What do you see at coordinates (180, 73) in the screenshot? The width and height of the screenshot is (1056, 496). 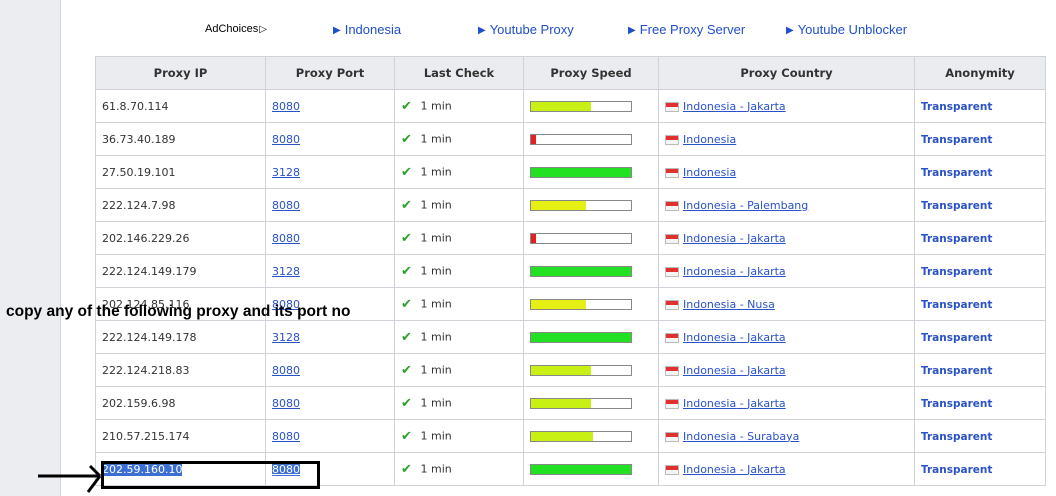 I see `column-header-proxy-ip: Proxy IP` at bounding box center [180, 73].